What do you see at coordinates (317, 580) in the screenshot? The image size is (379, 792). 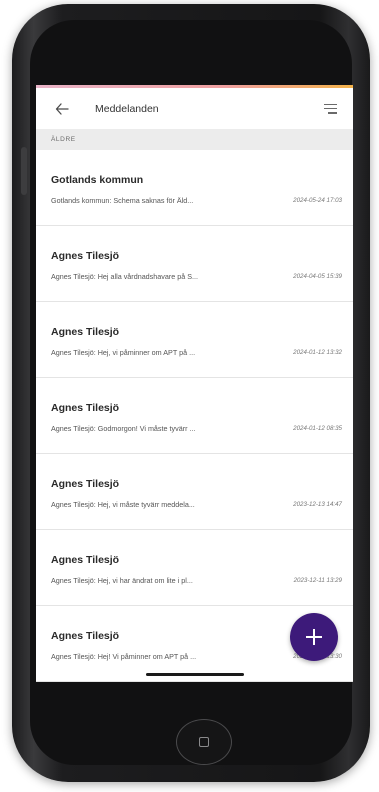 I see `message-date: 2023-12-11 13:29` at bounding box center [317, 580].